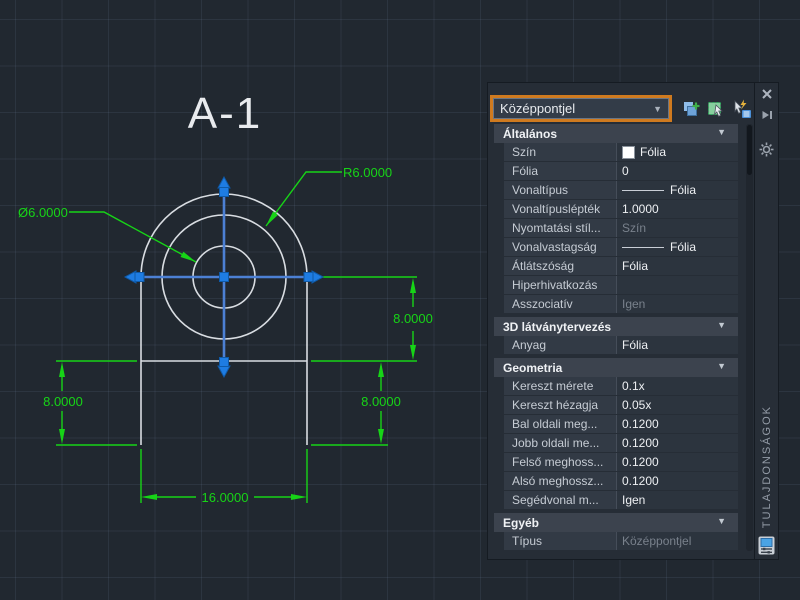 Image resolution: width=800 pixels, height=600 pixels. I want to click on property-value: 0.1x, so click(677, 386).